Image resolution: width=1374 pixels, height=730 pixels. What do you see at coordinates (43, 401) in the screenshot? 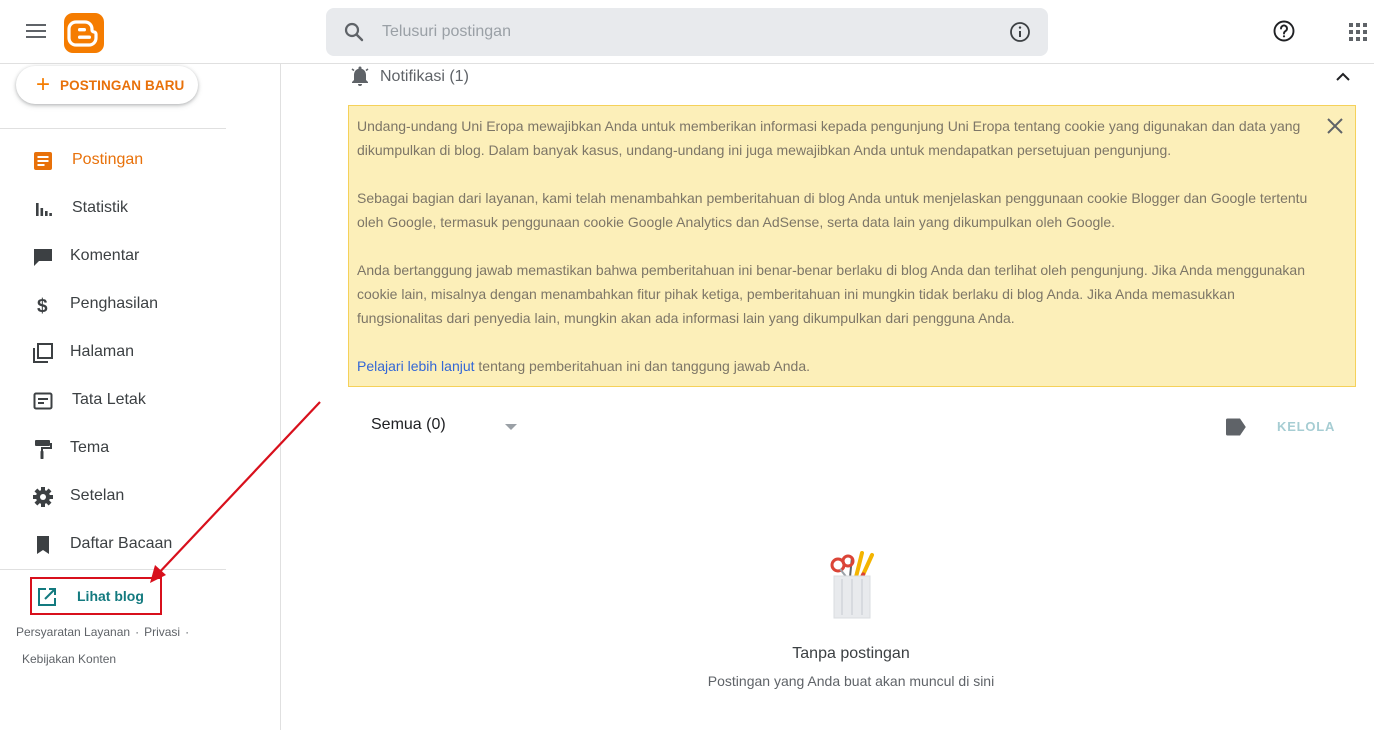
I see `layout-icon` at bounding box center [43, 401].